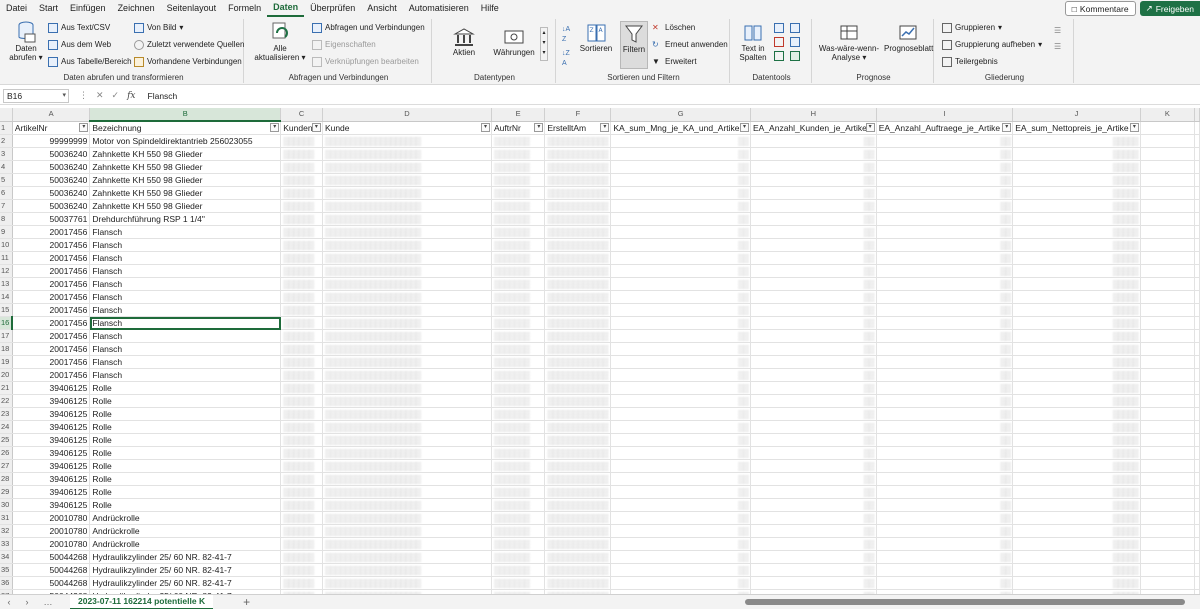 The height and width of the screenshot is (609, 1200). What do you see at coordinates (6, 271) in the screenshot?
I see `row-header: 12` at bounding box center [6, 271].